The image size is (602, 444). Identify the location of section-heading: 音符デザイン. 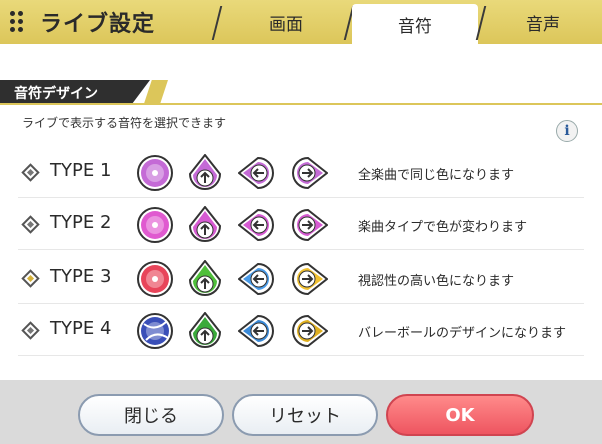
(75, 92).